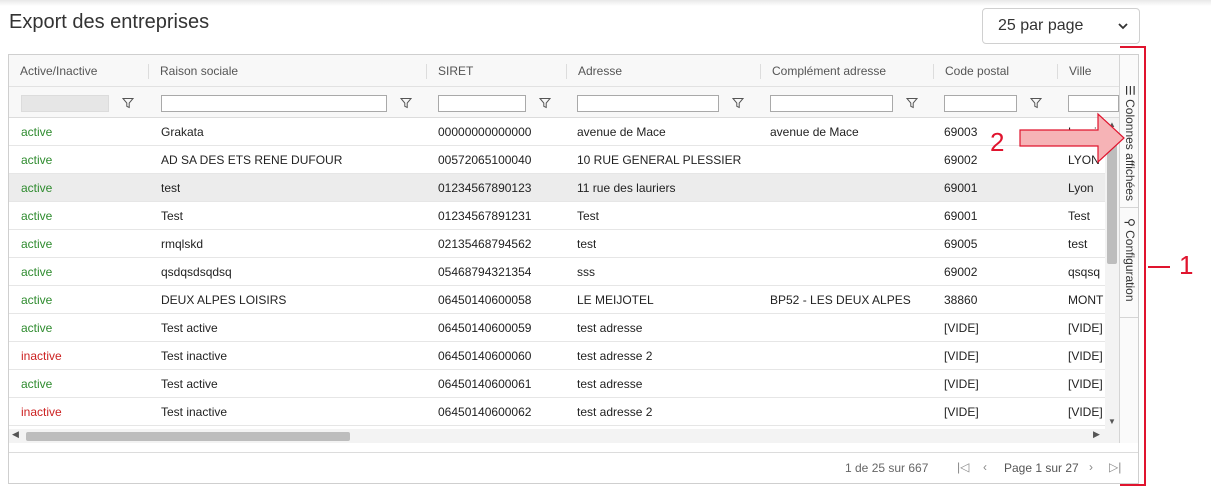 Image resolution: width=1211 pixels, height=493 pixels. Describe the element at coordinates (1096, 434) in the screenshot. I see `scroll-right-icon: ▶` at that location.